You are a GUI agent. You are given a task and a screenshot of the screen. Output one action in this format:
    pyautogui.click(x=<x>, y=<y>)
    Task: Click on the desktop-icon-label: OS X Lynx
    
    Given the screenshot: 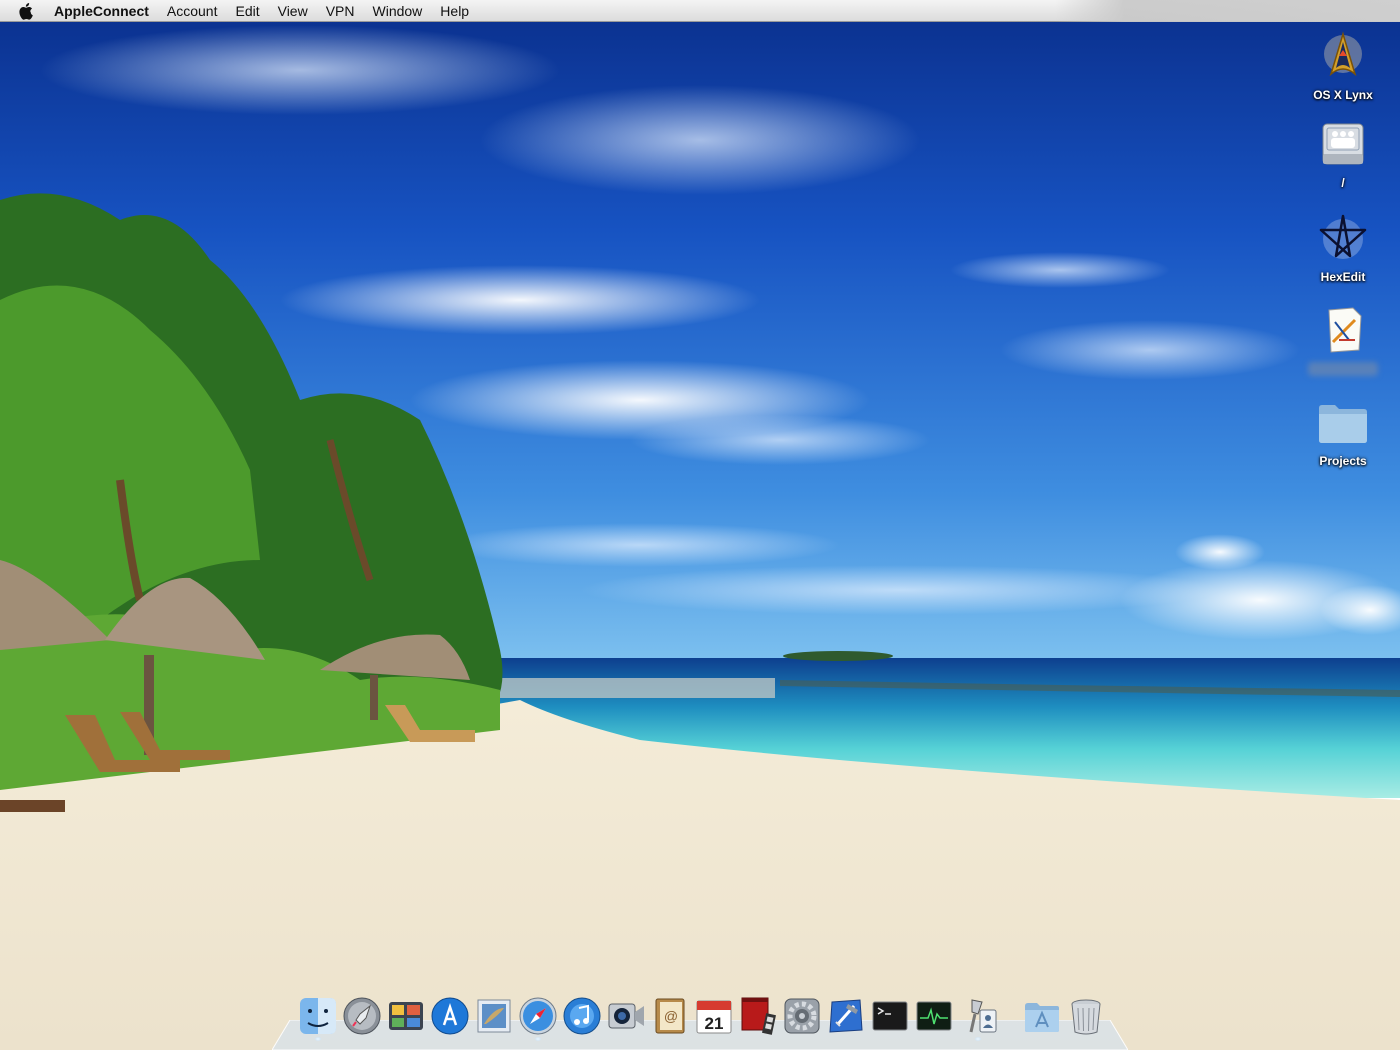 What is the action you would take?
    pyautogui.click(x=1343, y=95)
    